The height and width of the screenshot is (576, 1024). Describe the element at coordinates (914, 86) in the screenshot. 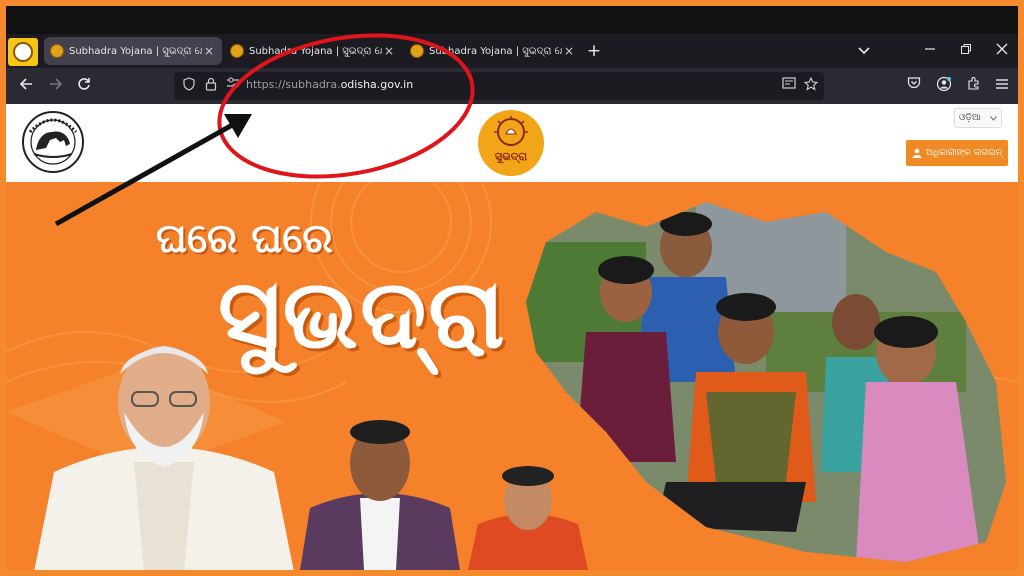

I see `pocket-icon` at that location.